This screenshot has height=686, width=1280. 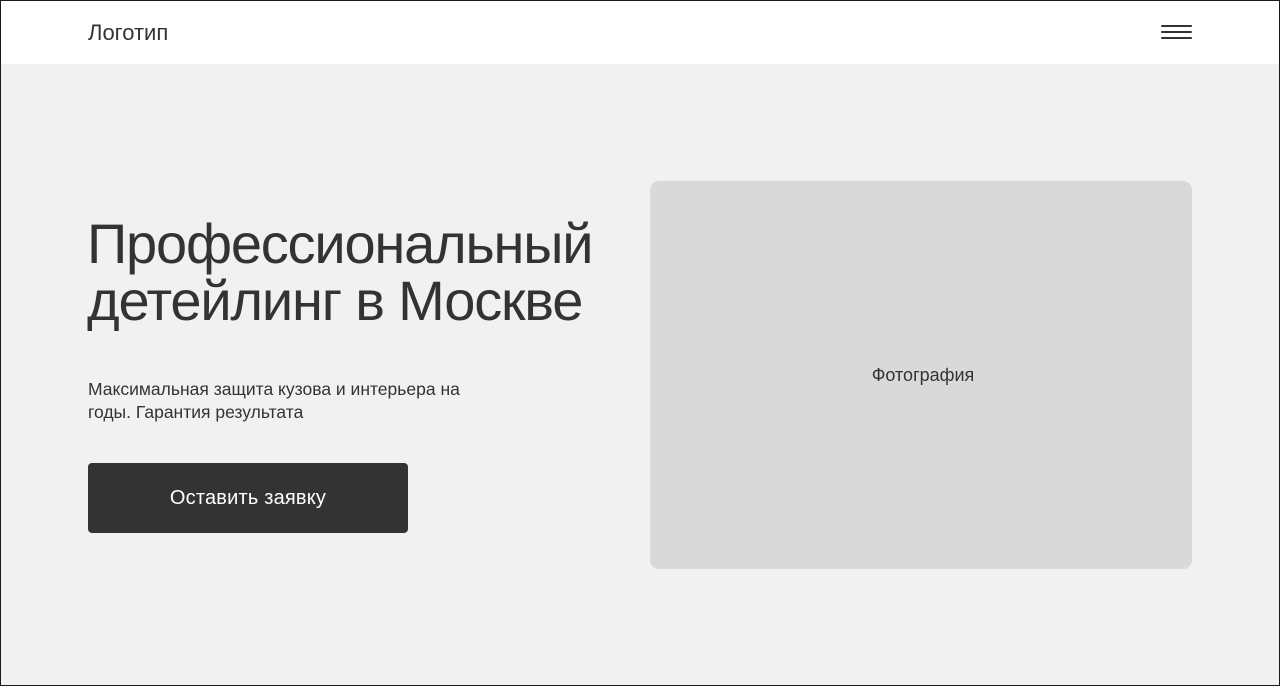 I want to click on hamburger-menu-icon, so click(x=1177, y=33).